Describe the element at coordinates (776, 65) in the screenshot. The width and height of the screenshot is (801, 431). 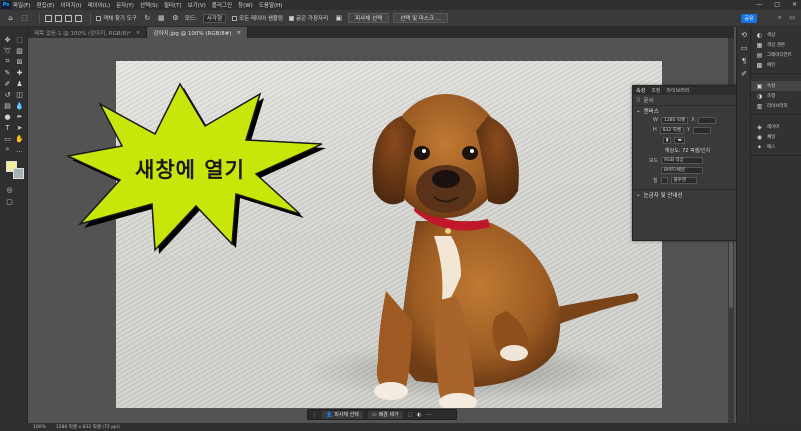
I see `dock-patterns: ▩ 패턴` at that location.